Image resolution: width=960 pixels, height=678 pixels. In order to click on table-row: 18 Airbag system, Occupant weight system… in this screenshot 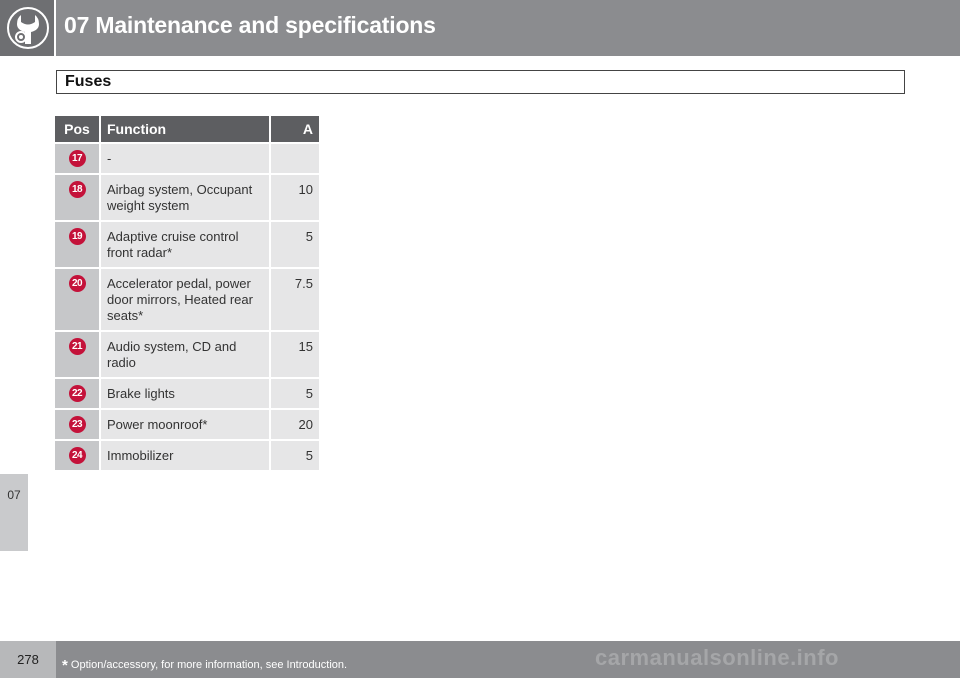, I will do `click(187, 196)`.